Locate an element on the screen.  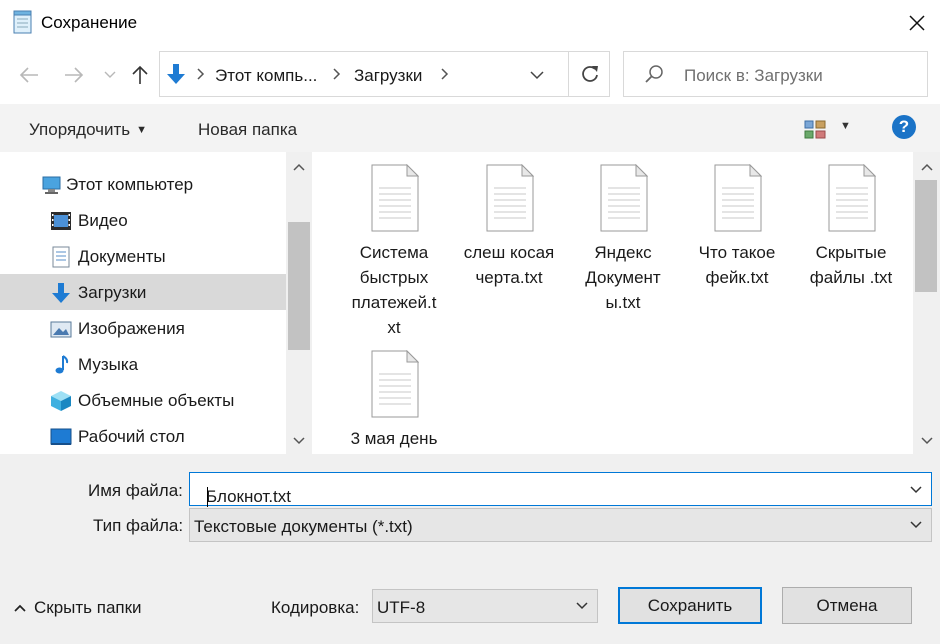
sidebar-item-label: Рабочий стол is located at coordinates (131, 436).